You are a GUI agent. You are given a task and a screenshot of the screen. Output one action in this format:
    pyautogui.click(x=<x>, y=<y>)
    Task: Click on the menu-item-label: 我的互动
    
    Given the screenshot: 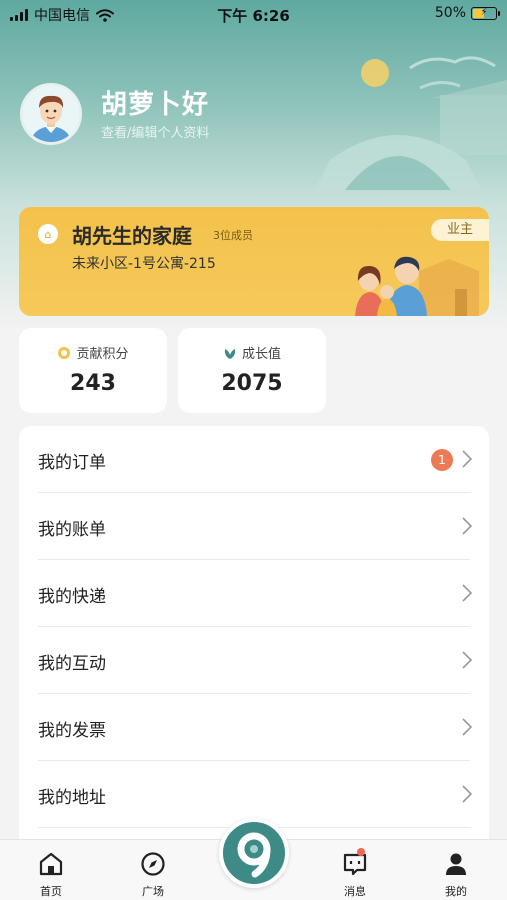 What is the action you would take?
    pyautogui.click(x=72, y=664)
    